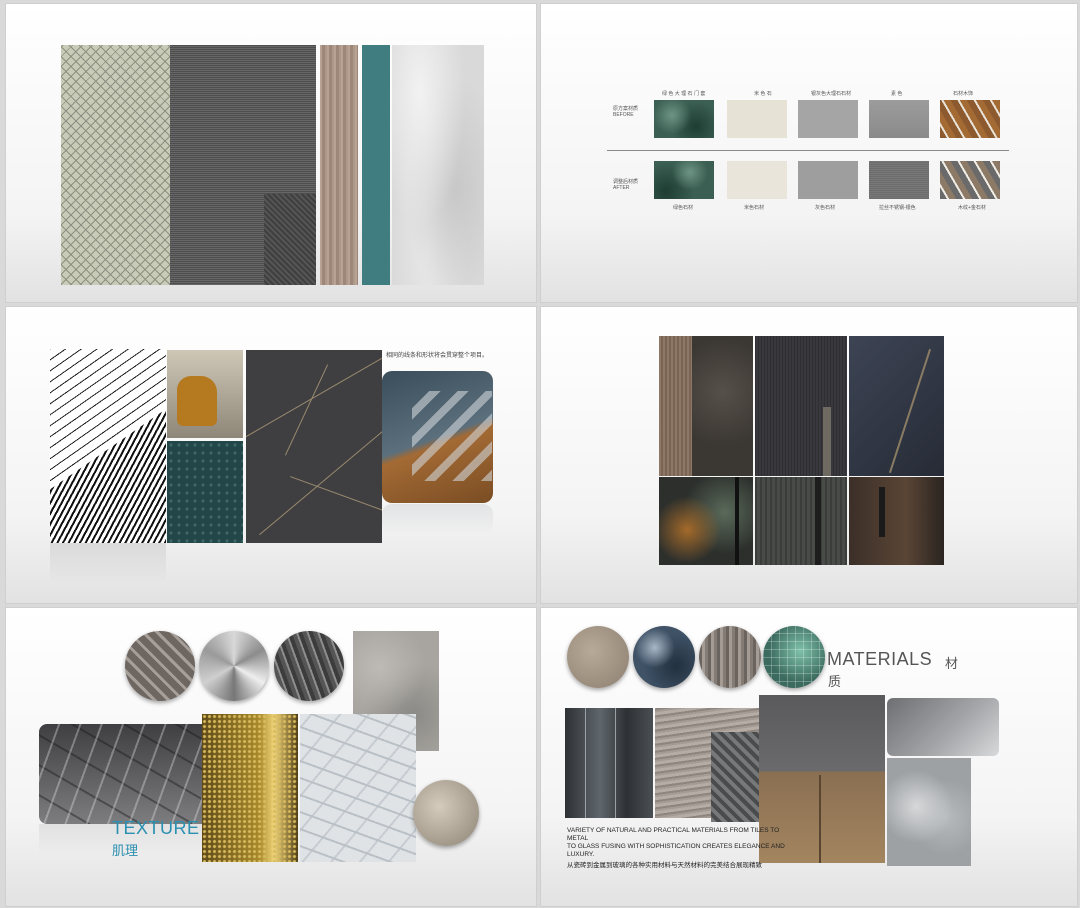 This screenshot has height=908, width=1080. Describe the element at coordinates (684, 94) in the screenshot. I see `header-label-1: 绿 色 大 理 石 门 套` at that location.